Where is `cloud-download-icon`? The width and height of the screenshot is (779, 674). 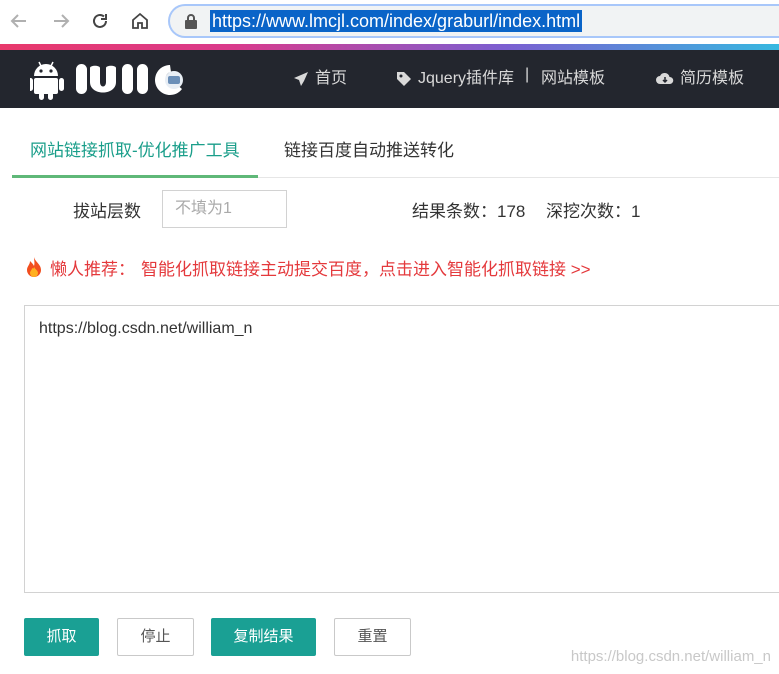 cloud-download-icon is located at coordinates (665, 78).